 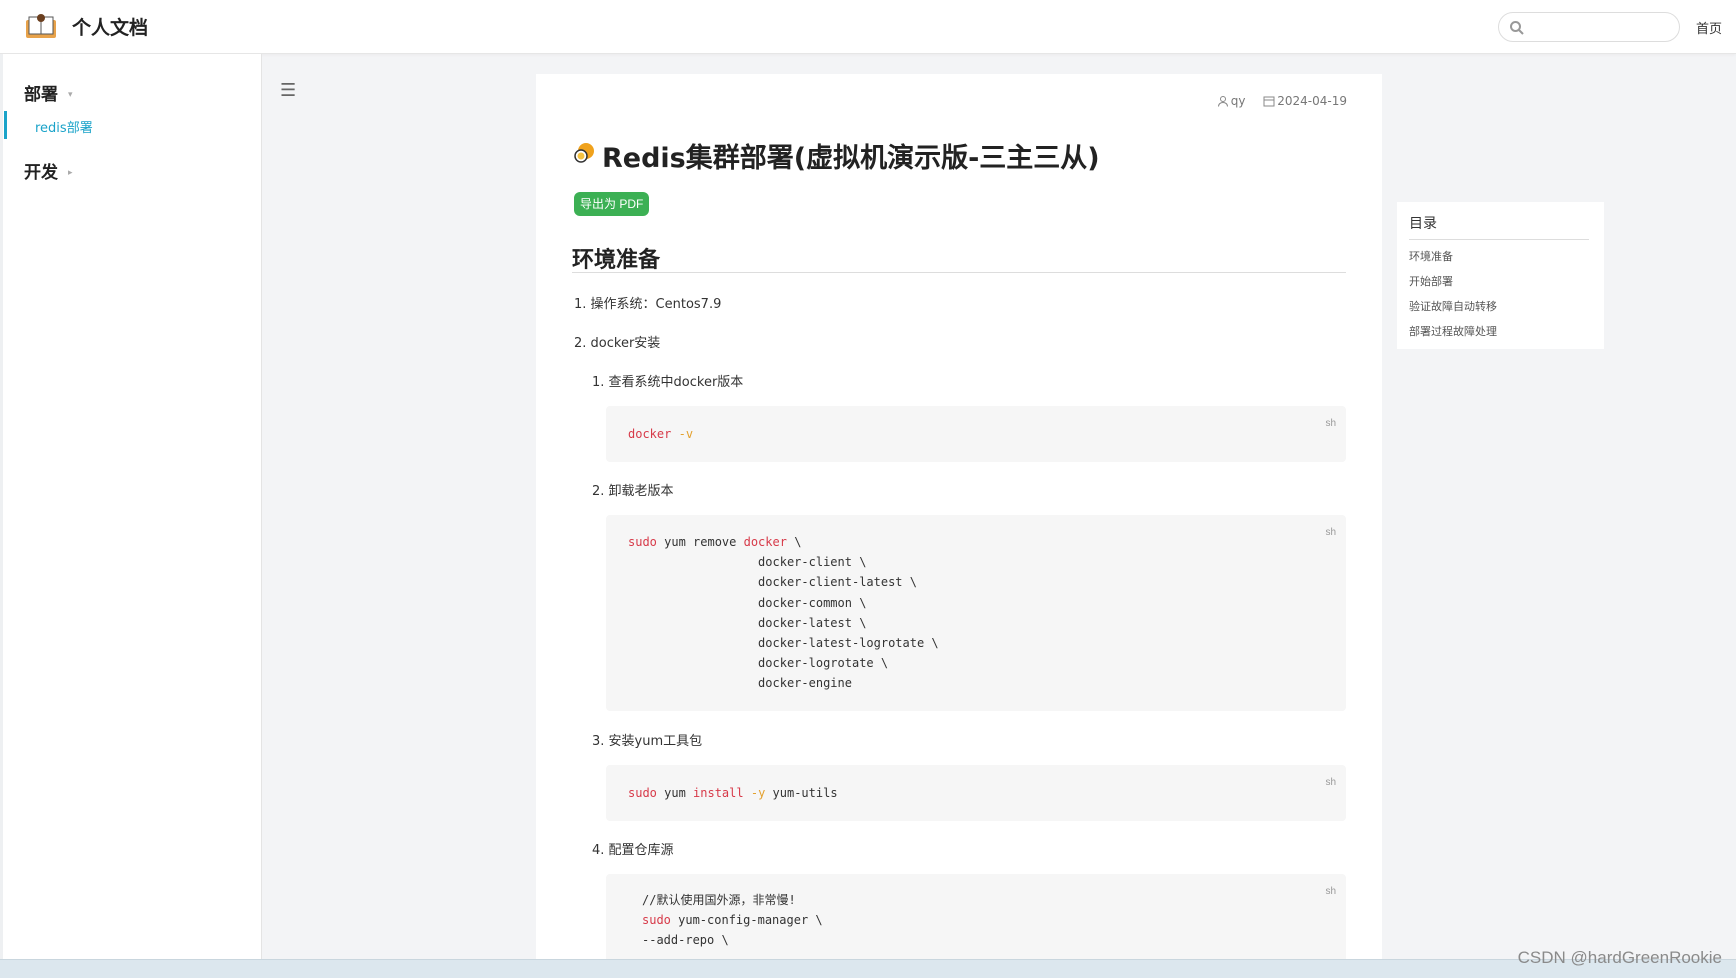 What do you see at coordinates (648, 304) in the screenshot?
I see `list-item: 1. 操作系统：Centos7.9` at bounding box center [648, 304].